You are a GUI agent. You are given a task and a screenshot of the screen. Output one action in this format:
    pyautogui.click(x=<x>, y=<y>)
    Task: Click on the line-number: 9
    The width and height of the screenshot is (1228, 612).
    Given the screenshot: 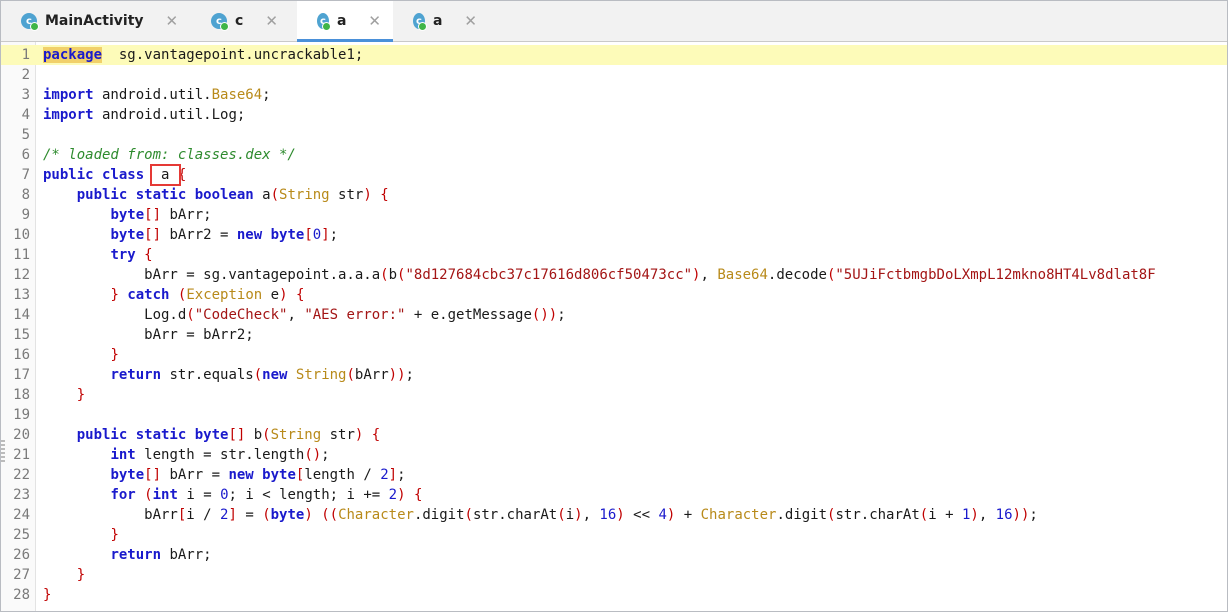 What is the action you would take?
    pyautogui.click(x=25, y=215)
    